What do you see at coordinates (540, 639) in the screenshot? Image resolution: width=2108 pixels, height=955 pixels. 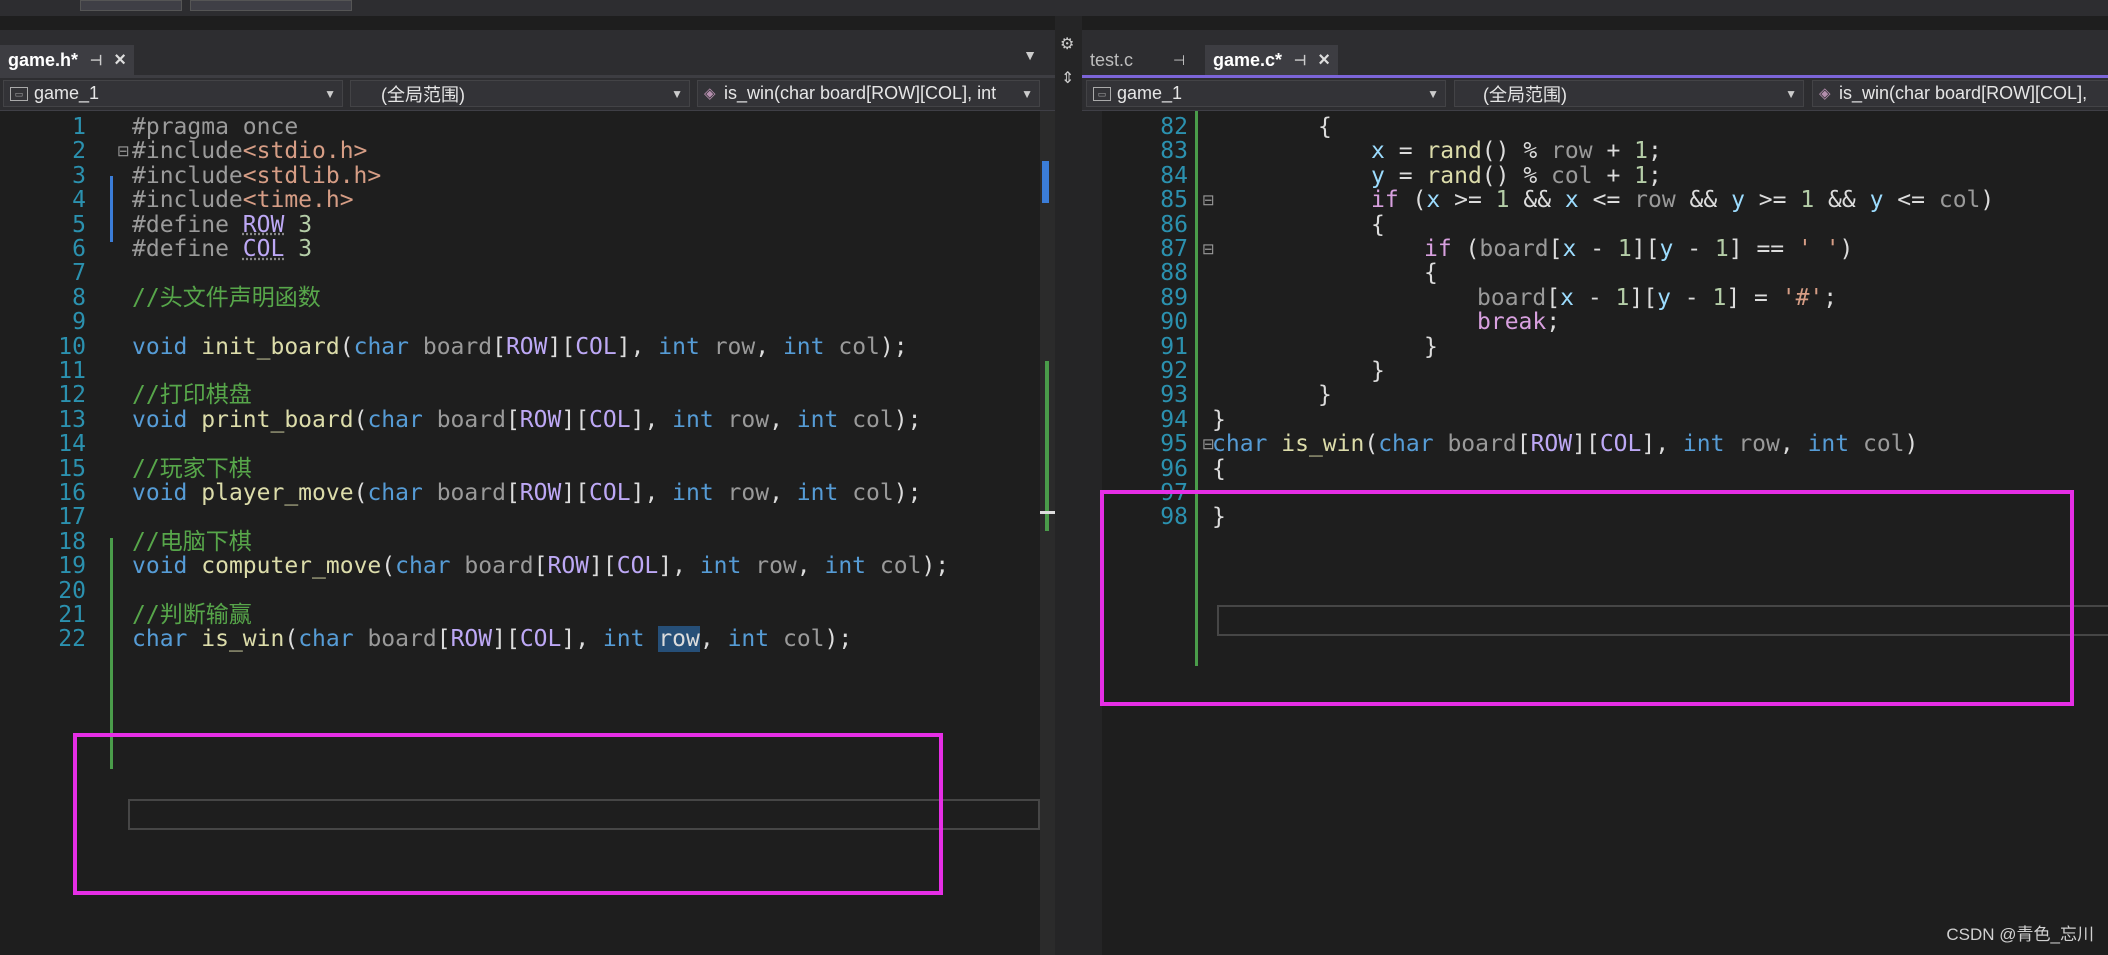 I see `code-token: COL` at bounding box center [540, 639].